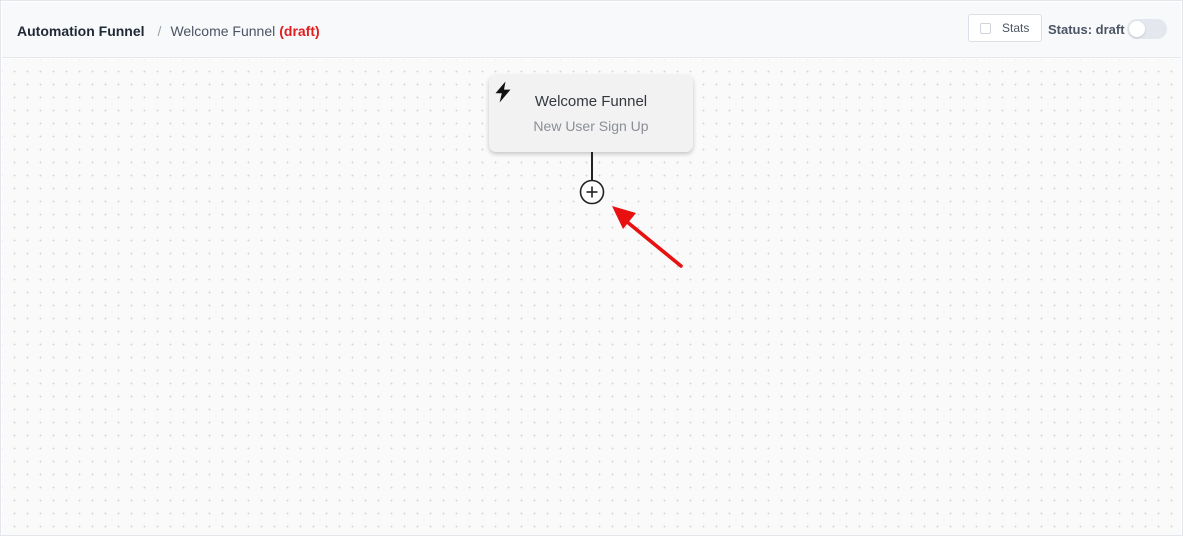 This screenshot has height=536, width=1183. What do you see at coordinates (647, 237) in the screenshot?
I see `annotation-arrow` at bounding box center [647, 237].